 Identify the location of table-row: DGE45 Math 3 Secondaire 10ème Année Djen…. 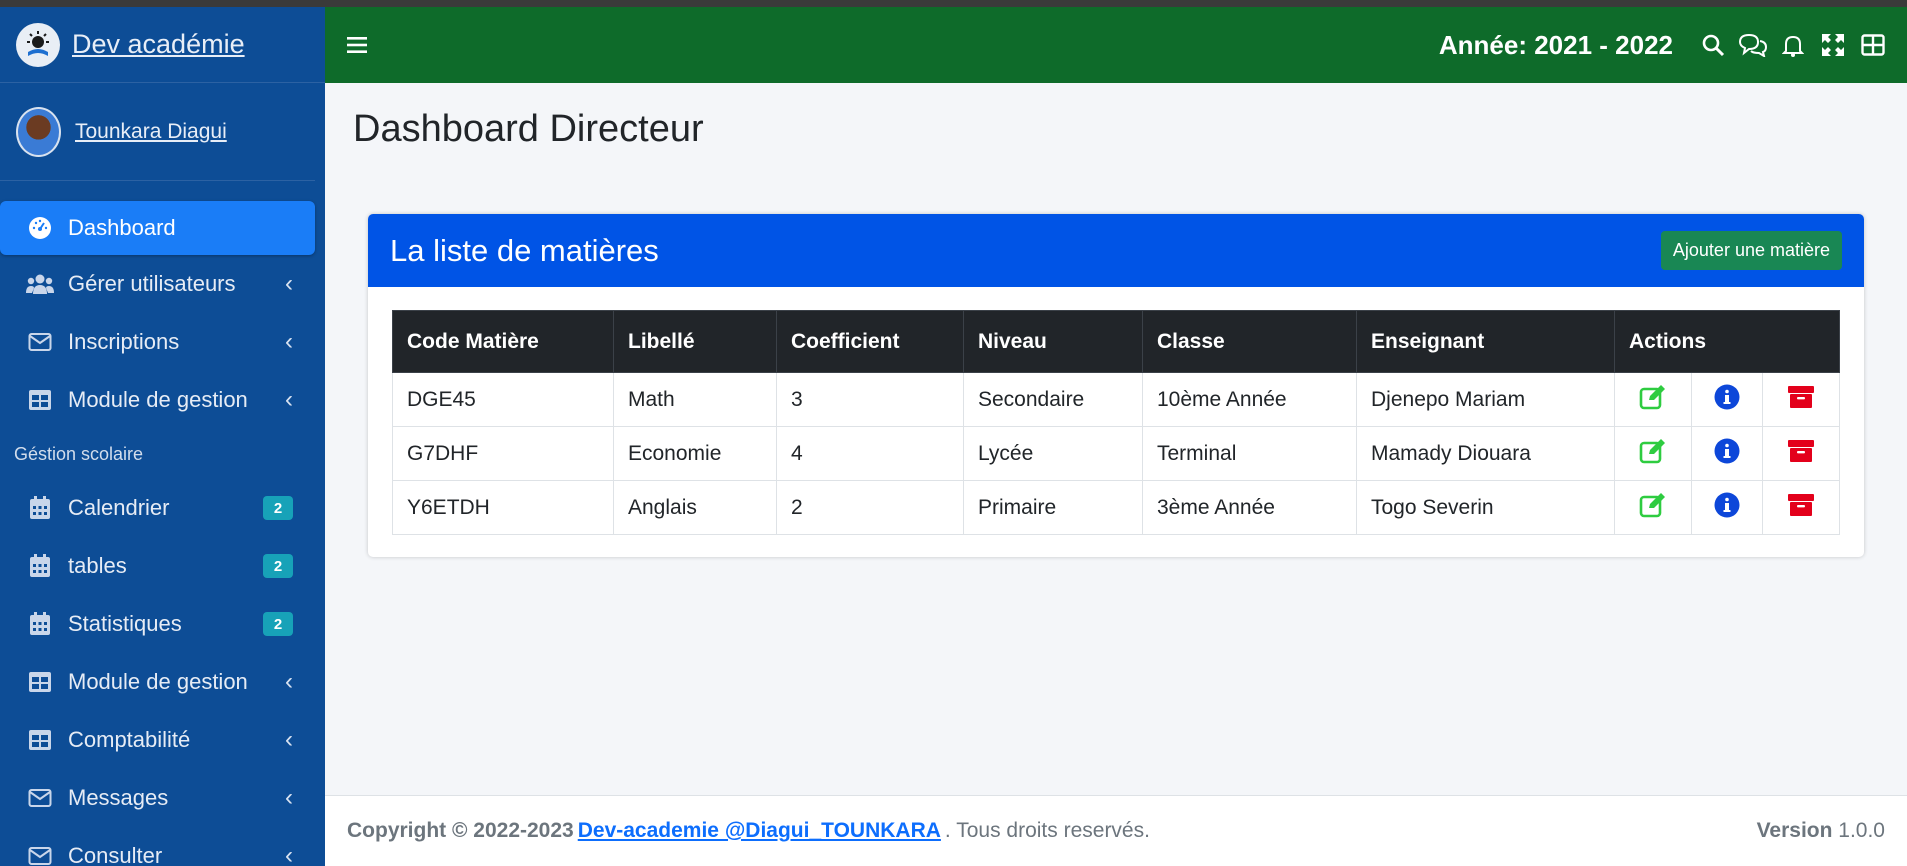
(1116, 399).